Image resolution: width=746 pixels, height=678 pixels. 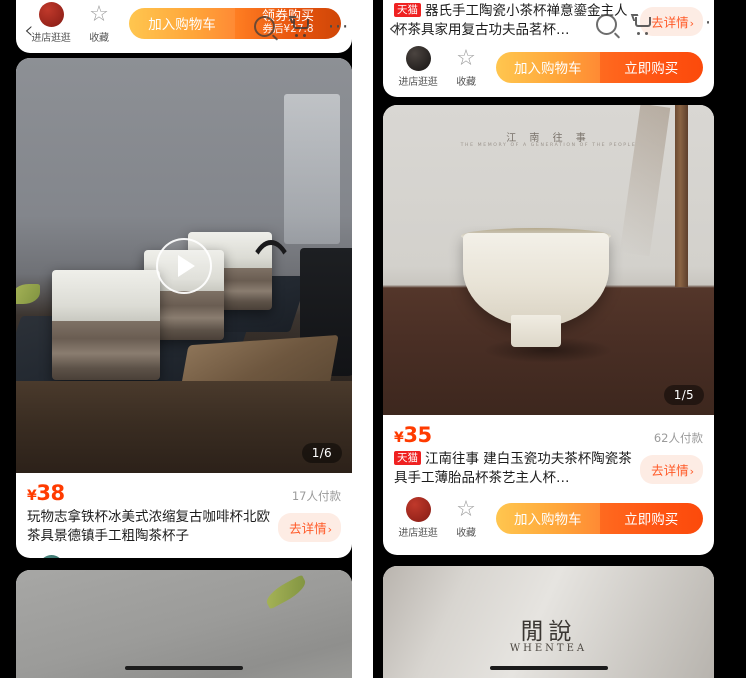 I want to click on favorite-button-right-top: ☆ 收藏, so click(x=466, y=67).